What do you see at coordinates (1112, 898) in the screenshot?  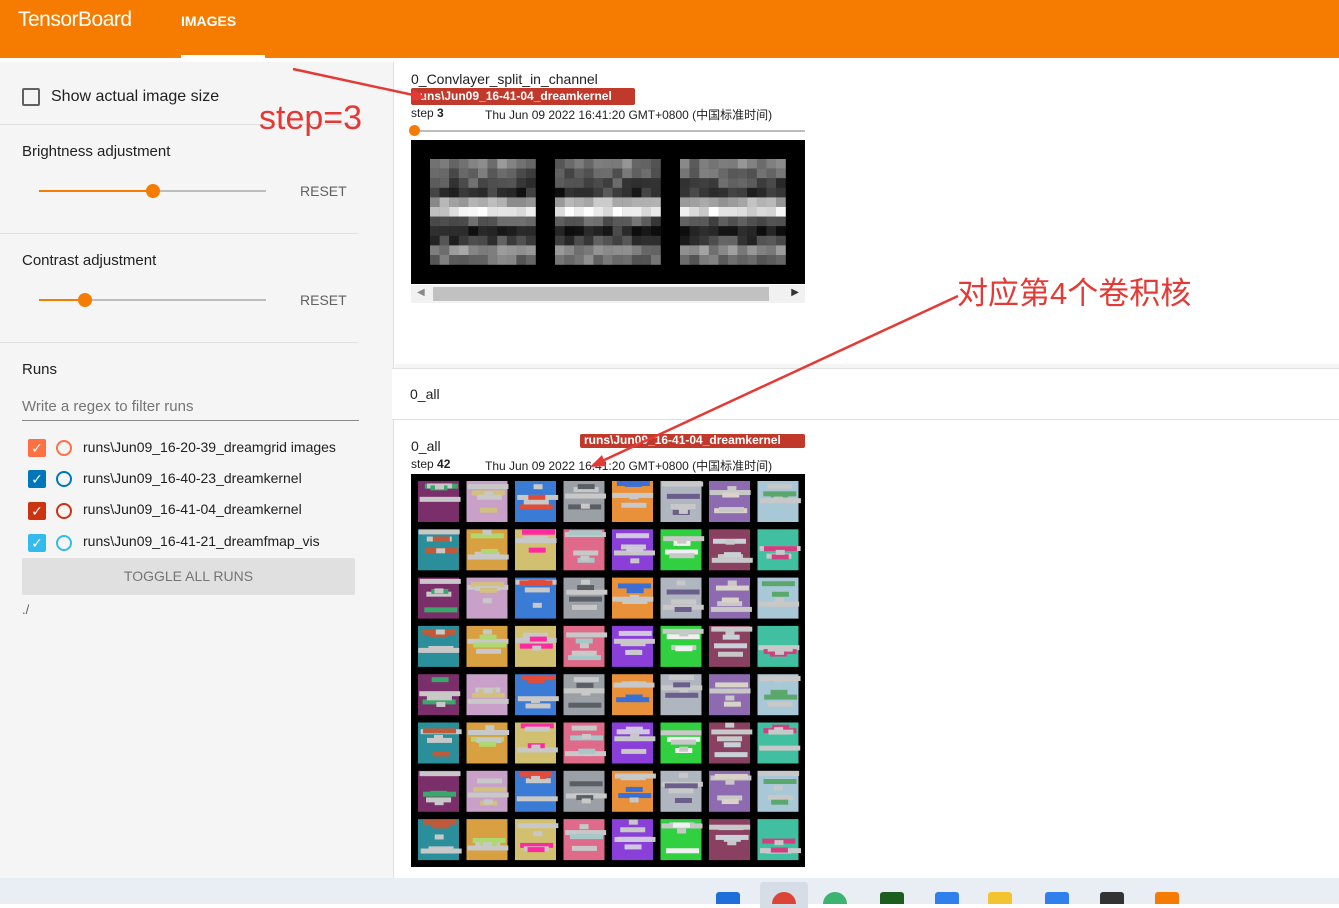 I see `terminal-icon` at bounding box center [1112, 898].